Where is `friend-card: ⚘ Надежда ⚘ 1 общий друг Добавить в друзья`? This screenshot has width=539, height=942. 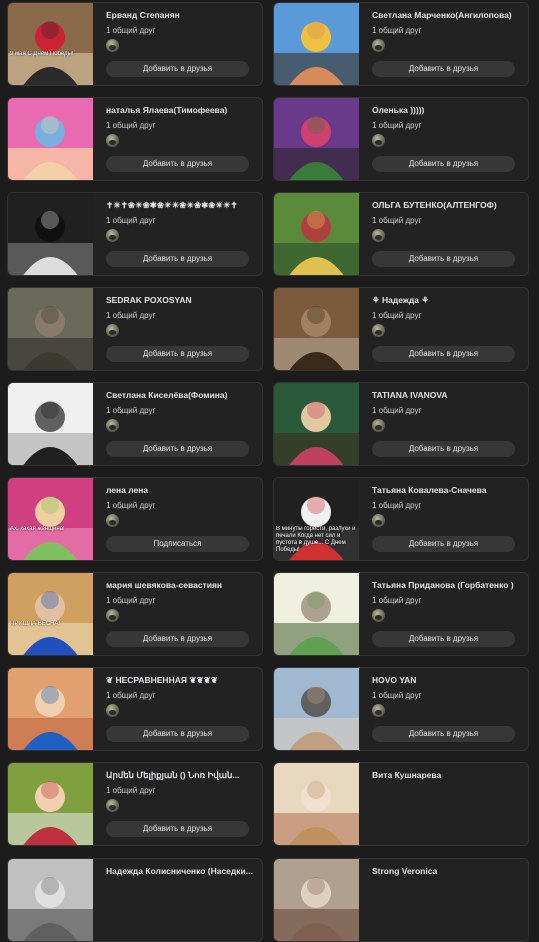 friend-card: ⚘ Надежда ⚘ 1 общий друг Добавить в друзья is located at coordinates (401, 329).